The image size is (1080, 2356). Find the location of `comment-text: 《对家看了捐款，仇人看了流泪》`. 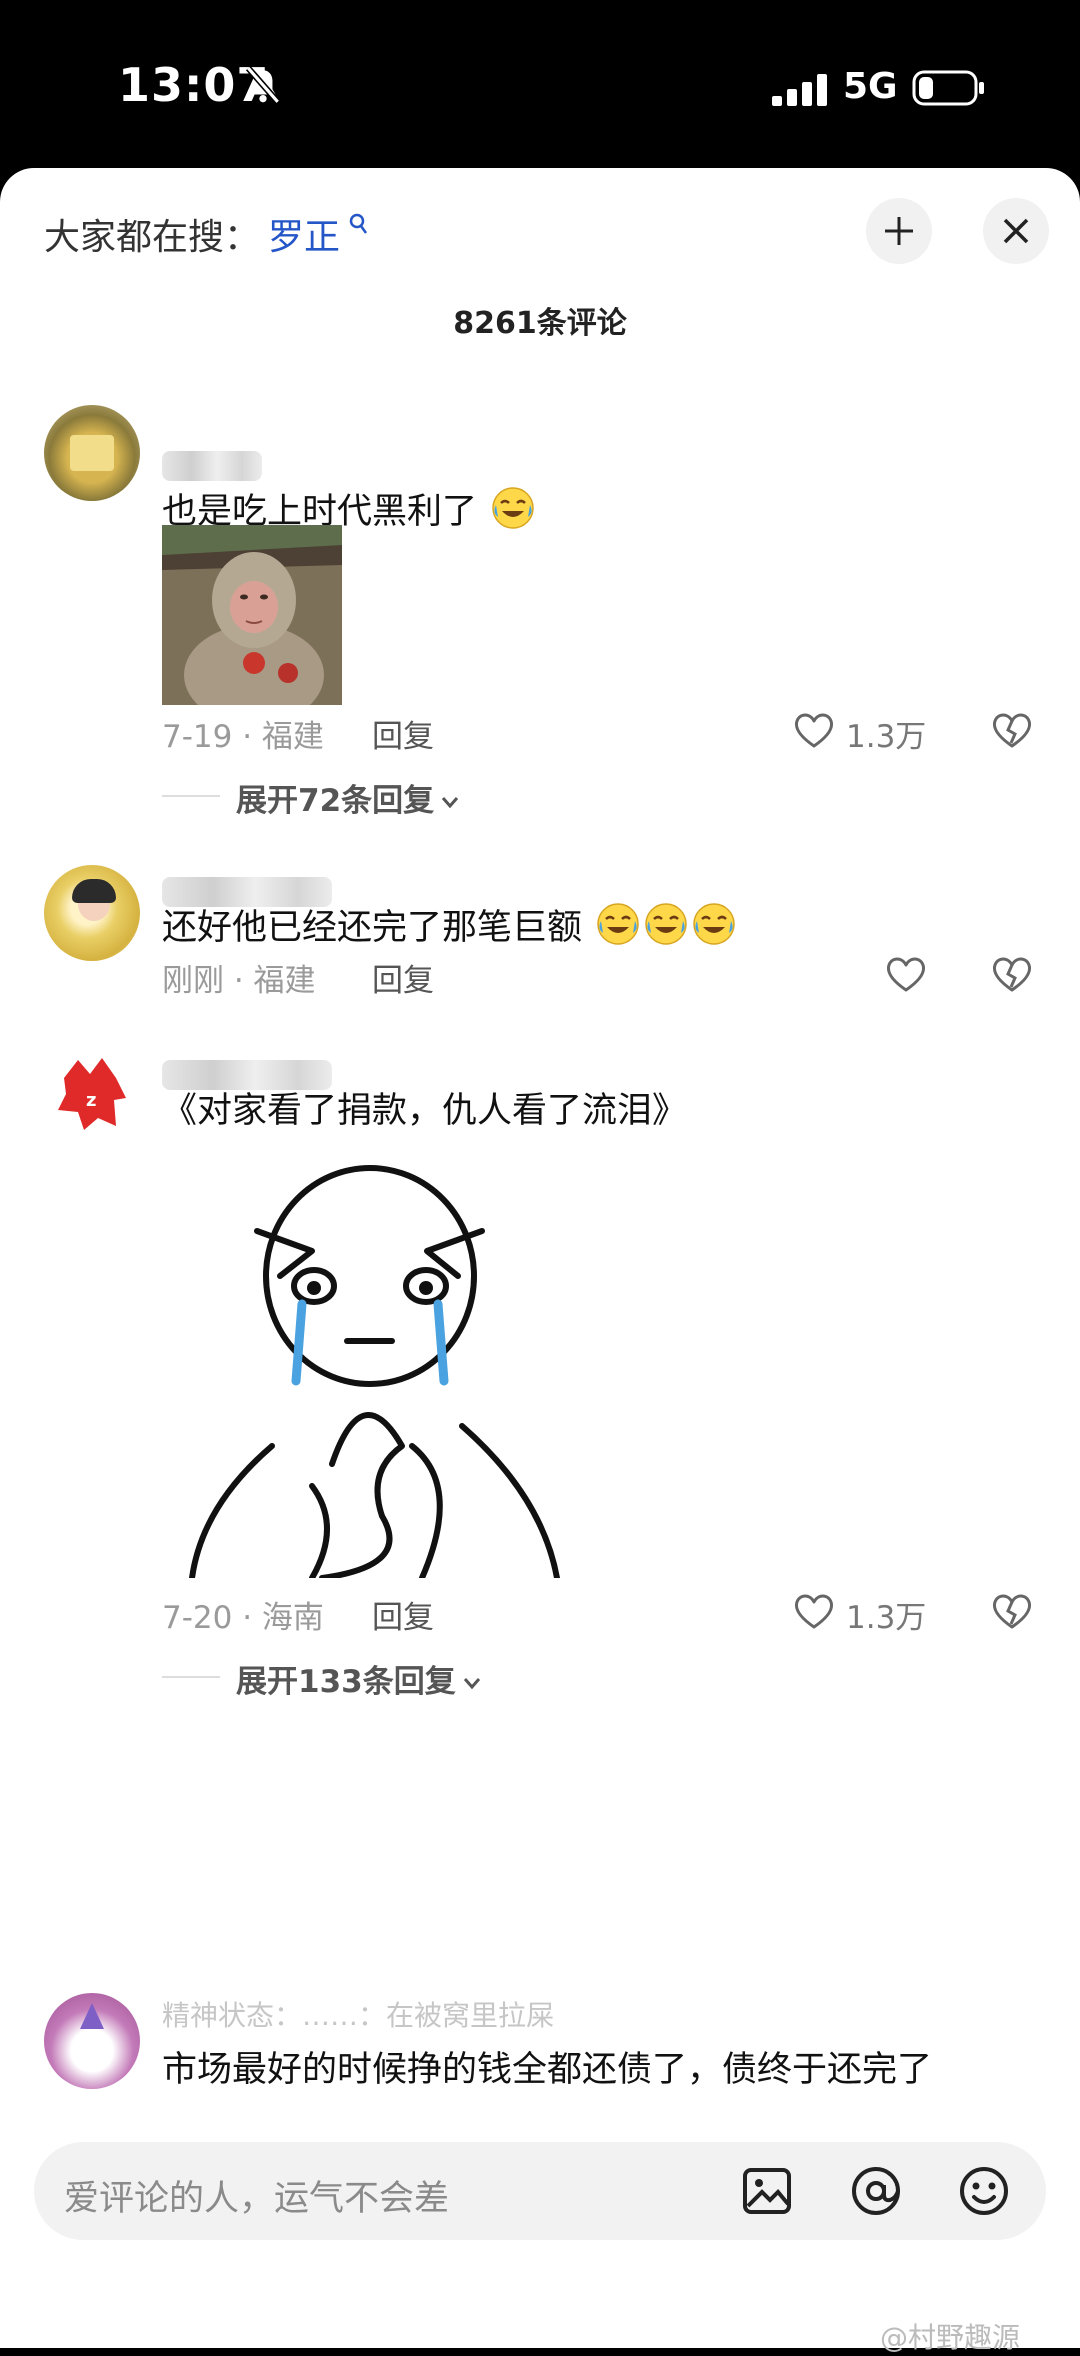

comment-text: 《对家看了捐款，仇人看了流泪》 is located at coordinates (425, 1111).